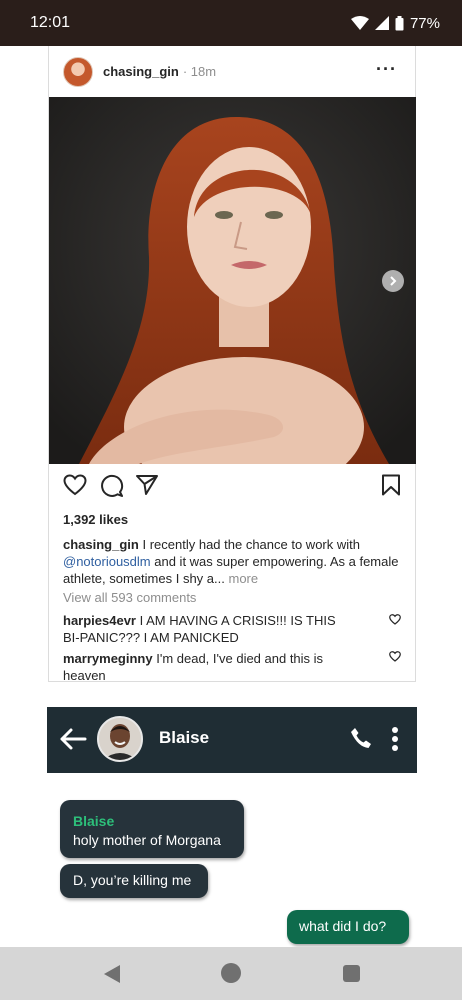 The height and width of the screenshot is (1000, 462). I want to click on nav-back-icon, so click(112, 974).